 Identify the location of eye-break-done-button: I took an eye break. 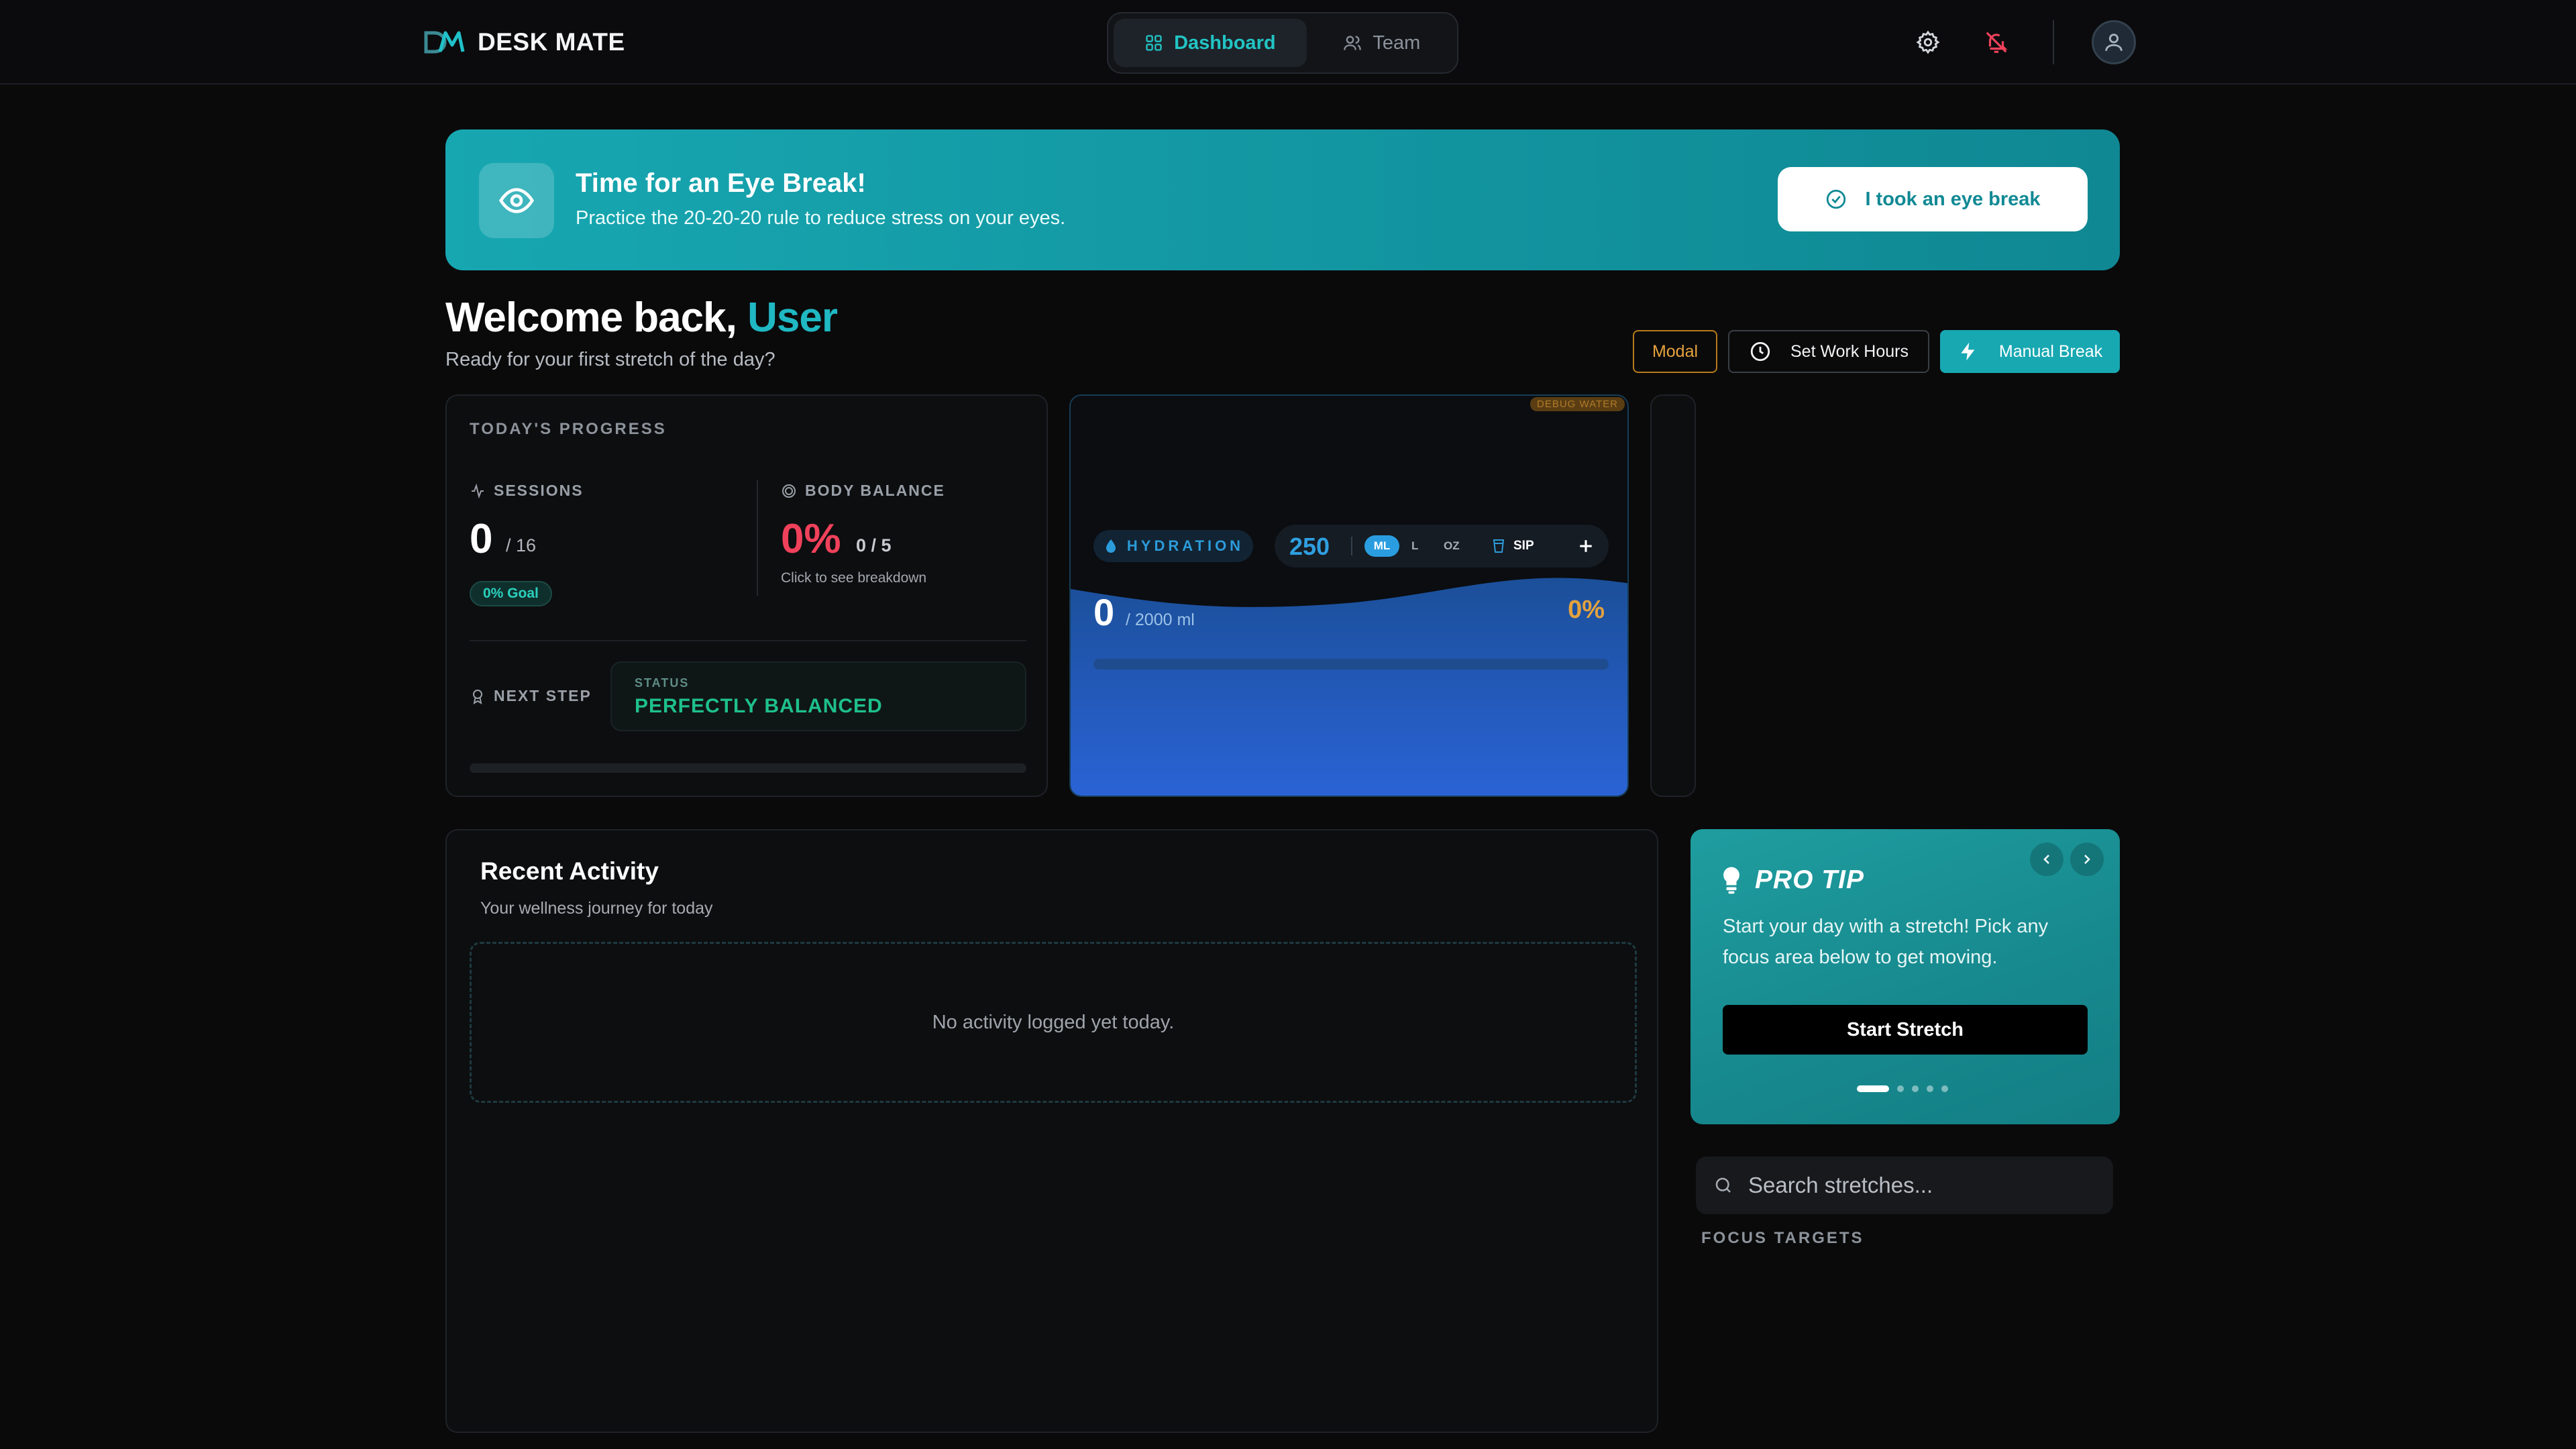
(1933, 199).